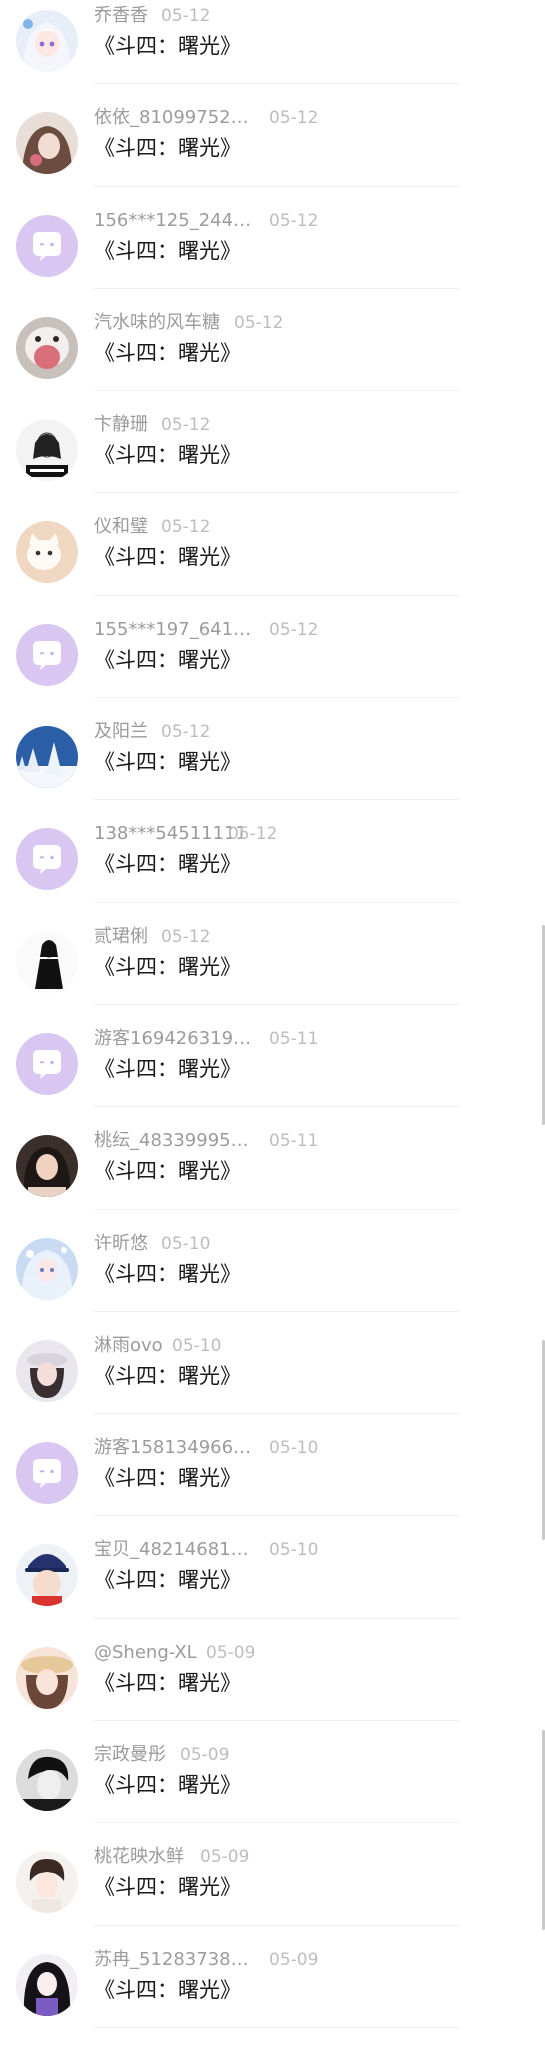 The height and width of the screenshot is (2048, 545). What do you see at coordinates (272, 42) in the screenshot?
I see `comment-row: 乔香香 05-12 《斗四：曙光》` at bounding box center [272, 42].